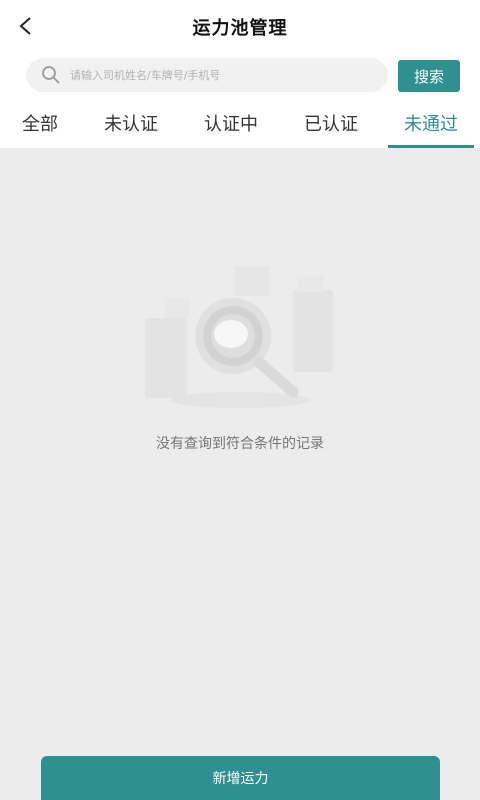 The height and width of the screenshot is (800, 480). What do you see at coordinates (240, 444) in the screenshot?
I see `empty-message: 没有查询到符合条件的记录` at bounding box center [240, 444].